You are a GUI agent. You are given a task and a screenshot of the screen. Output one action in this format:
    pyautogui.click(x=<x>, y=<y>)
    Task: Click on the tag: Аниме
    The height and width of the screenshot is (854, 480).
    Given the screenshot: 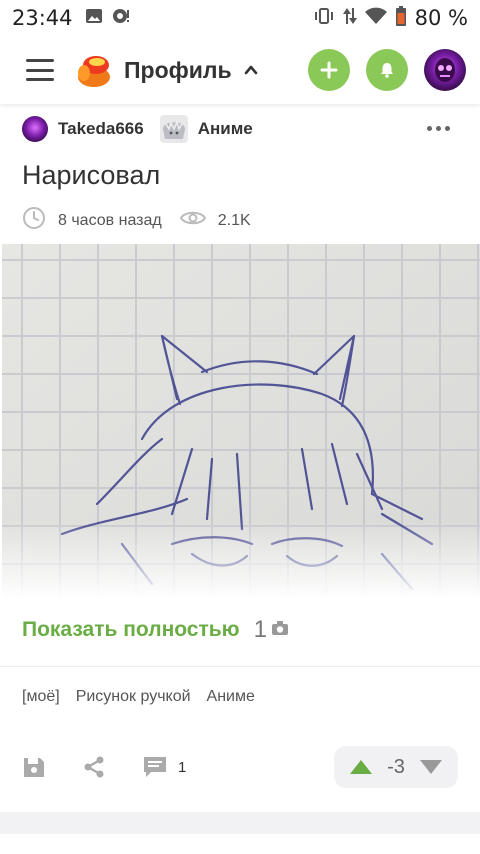 What is the action you would take?
    pyautogui.click(x=231, y=697)
    